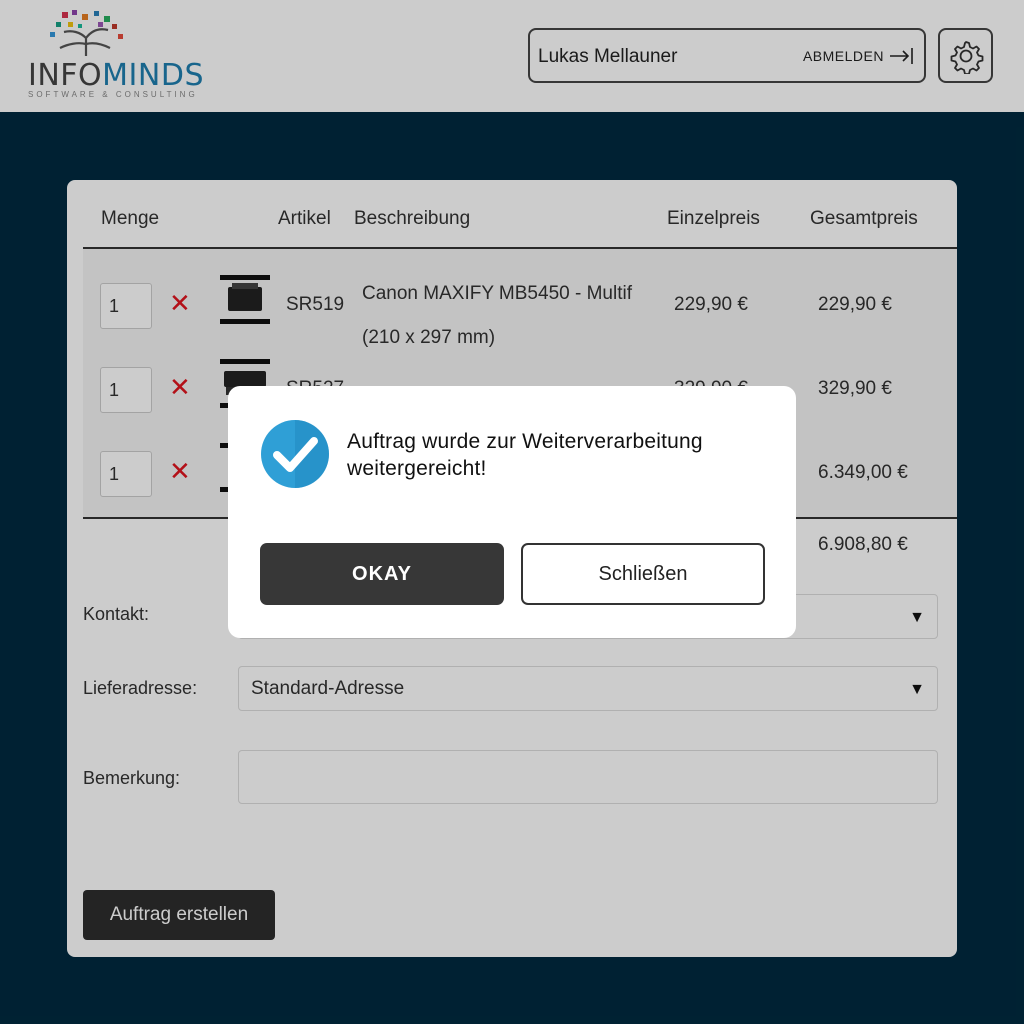 The height and width of the screenshot is (1024, 1024). I want to click on okay-button: OKAY, so click(382, 574).